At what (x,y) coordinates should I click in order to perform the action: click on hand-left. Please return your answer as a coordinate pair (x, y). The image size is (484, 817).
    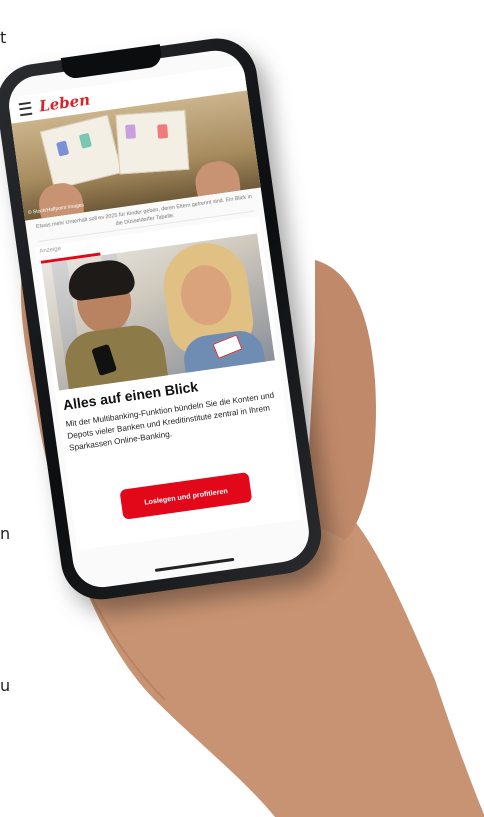
    Looking at the image, I should click on (61, 200).